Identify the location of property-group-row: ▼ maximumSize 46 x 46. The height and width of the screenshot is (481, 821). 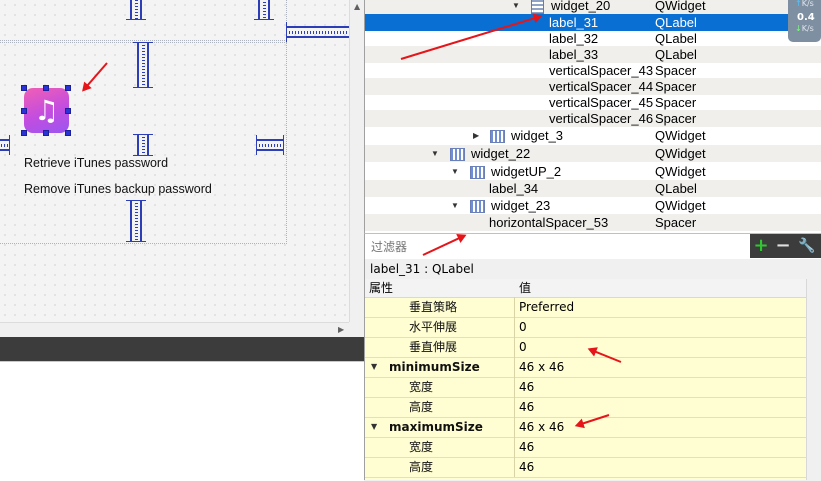
(585, 426).